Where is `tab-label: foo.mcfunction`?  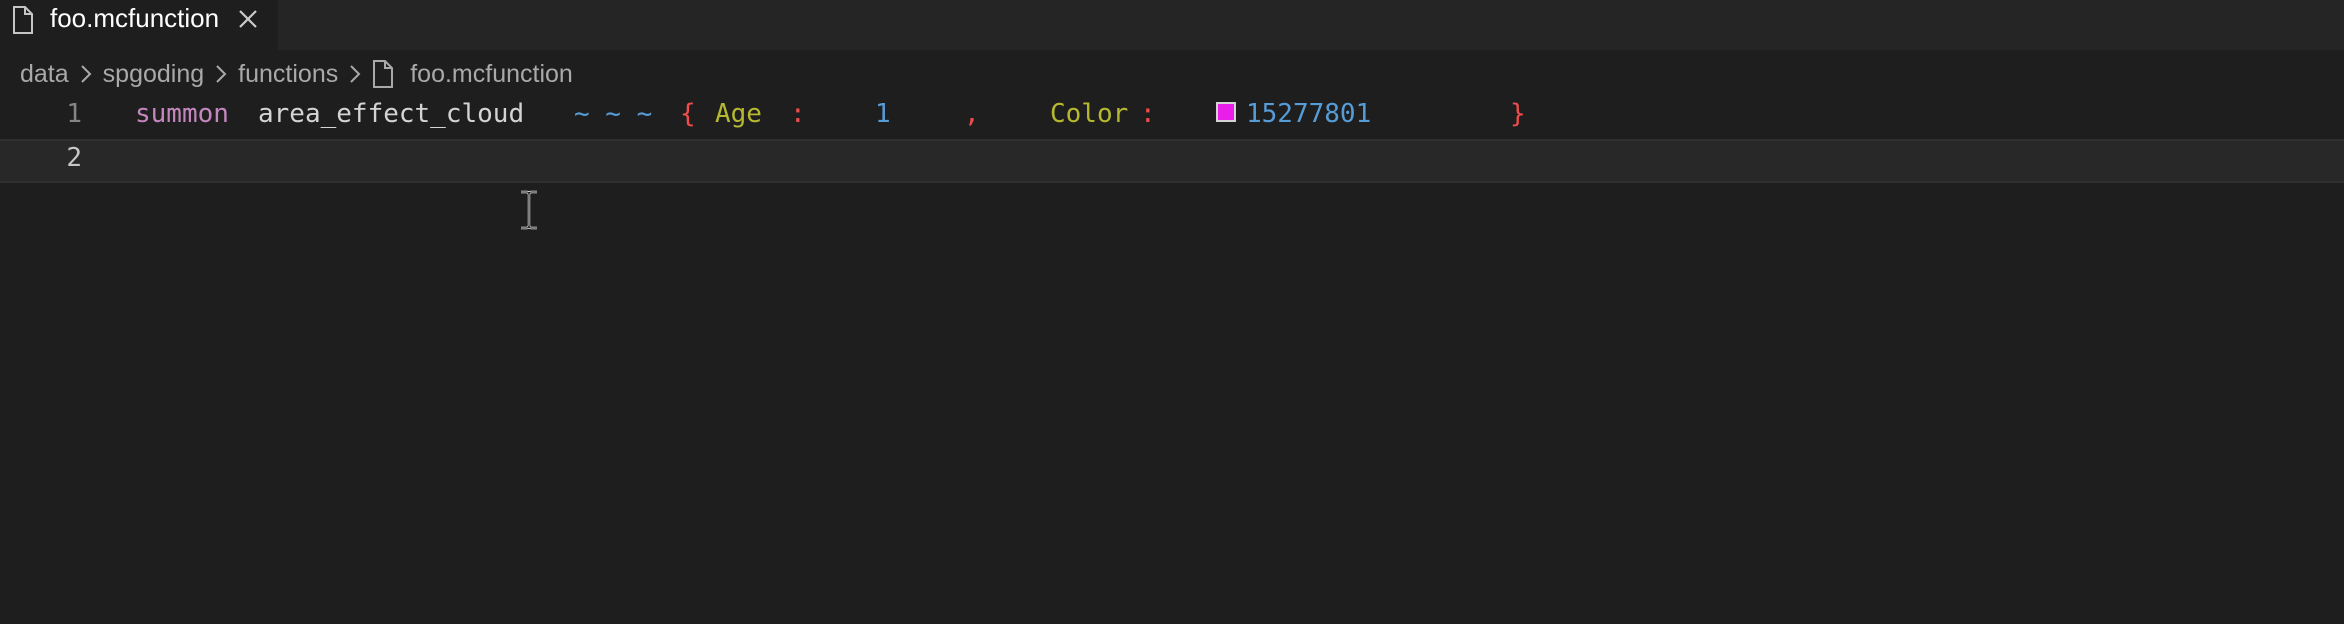 tab-label: foo.mcfunction is located at coordinates (135, 18).